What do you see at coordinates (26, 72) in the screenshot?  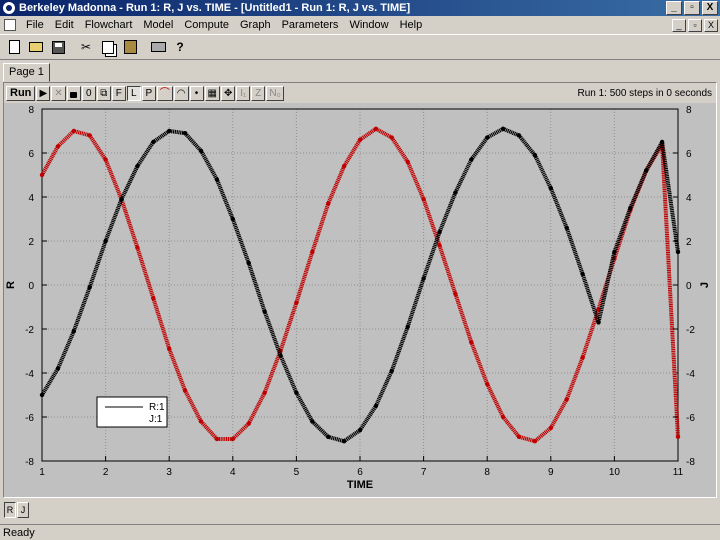 I see `tab-page-1: Page 1` at bounding box center [26, 72].